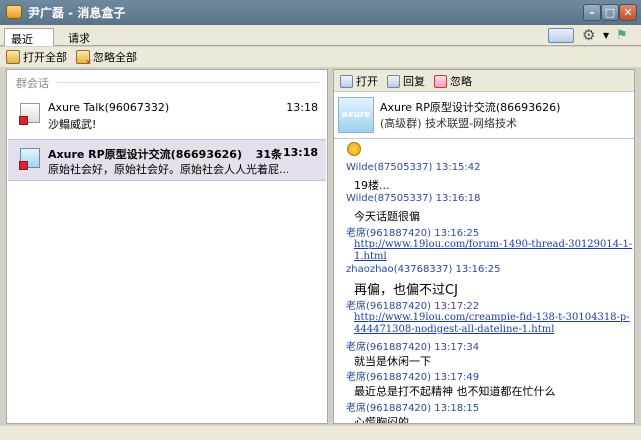  I want to click on message-sender: 老席(961887420) 13:18:15, so click(413, 408).